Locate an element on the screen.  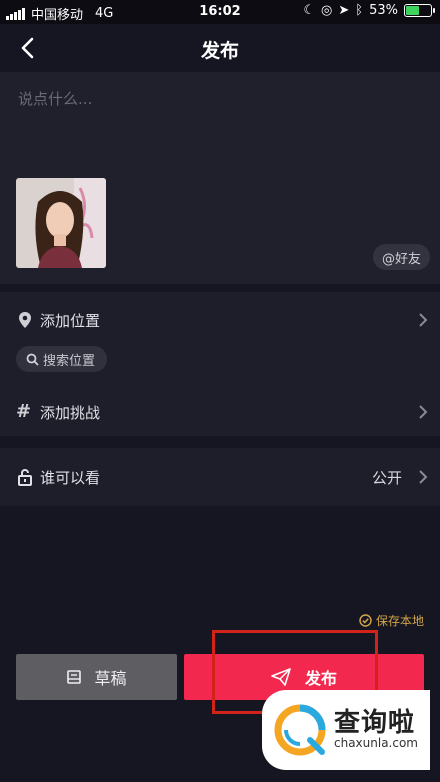
hashtag-icon: # is located at coordinates (24, 411).